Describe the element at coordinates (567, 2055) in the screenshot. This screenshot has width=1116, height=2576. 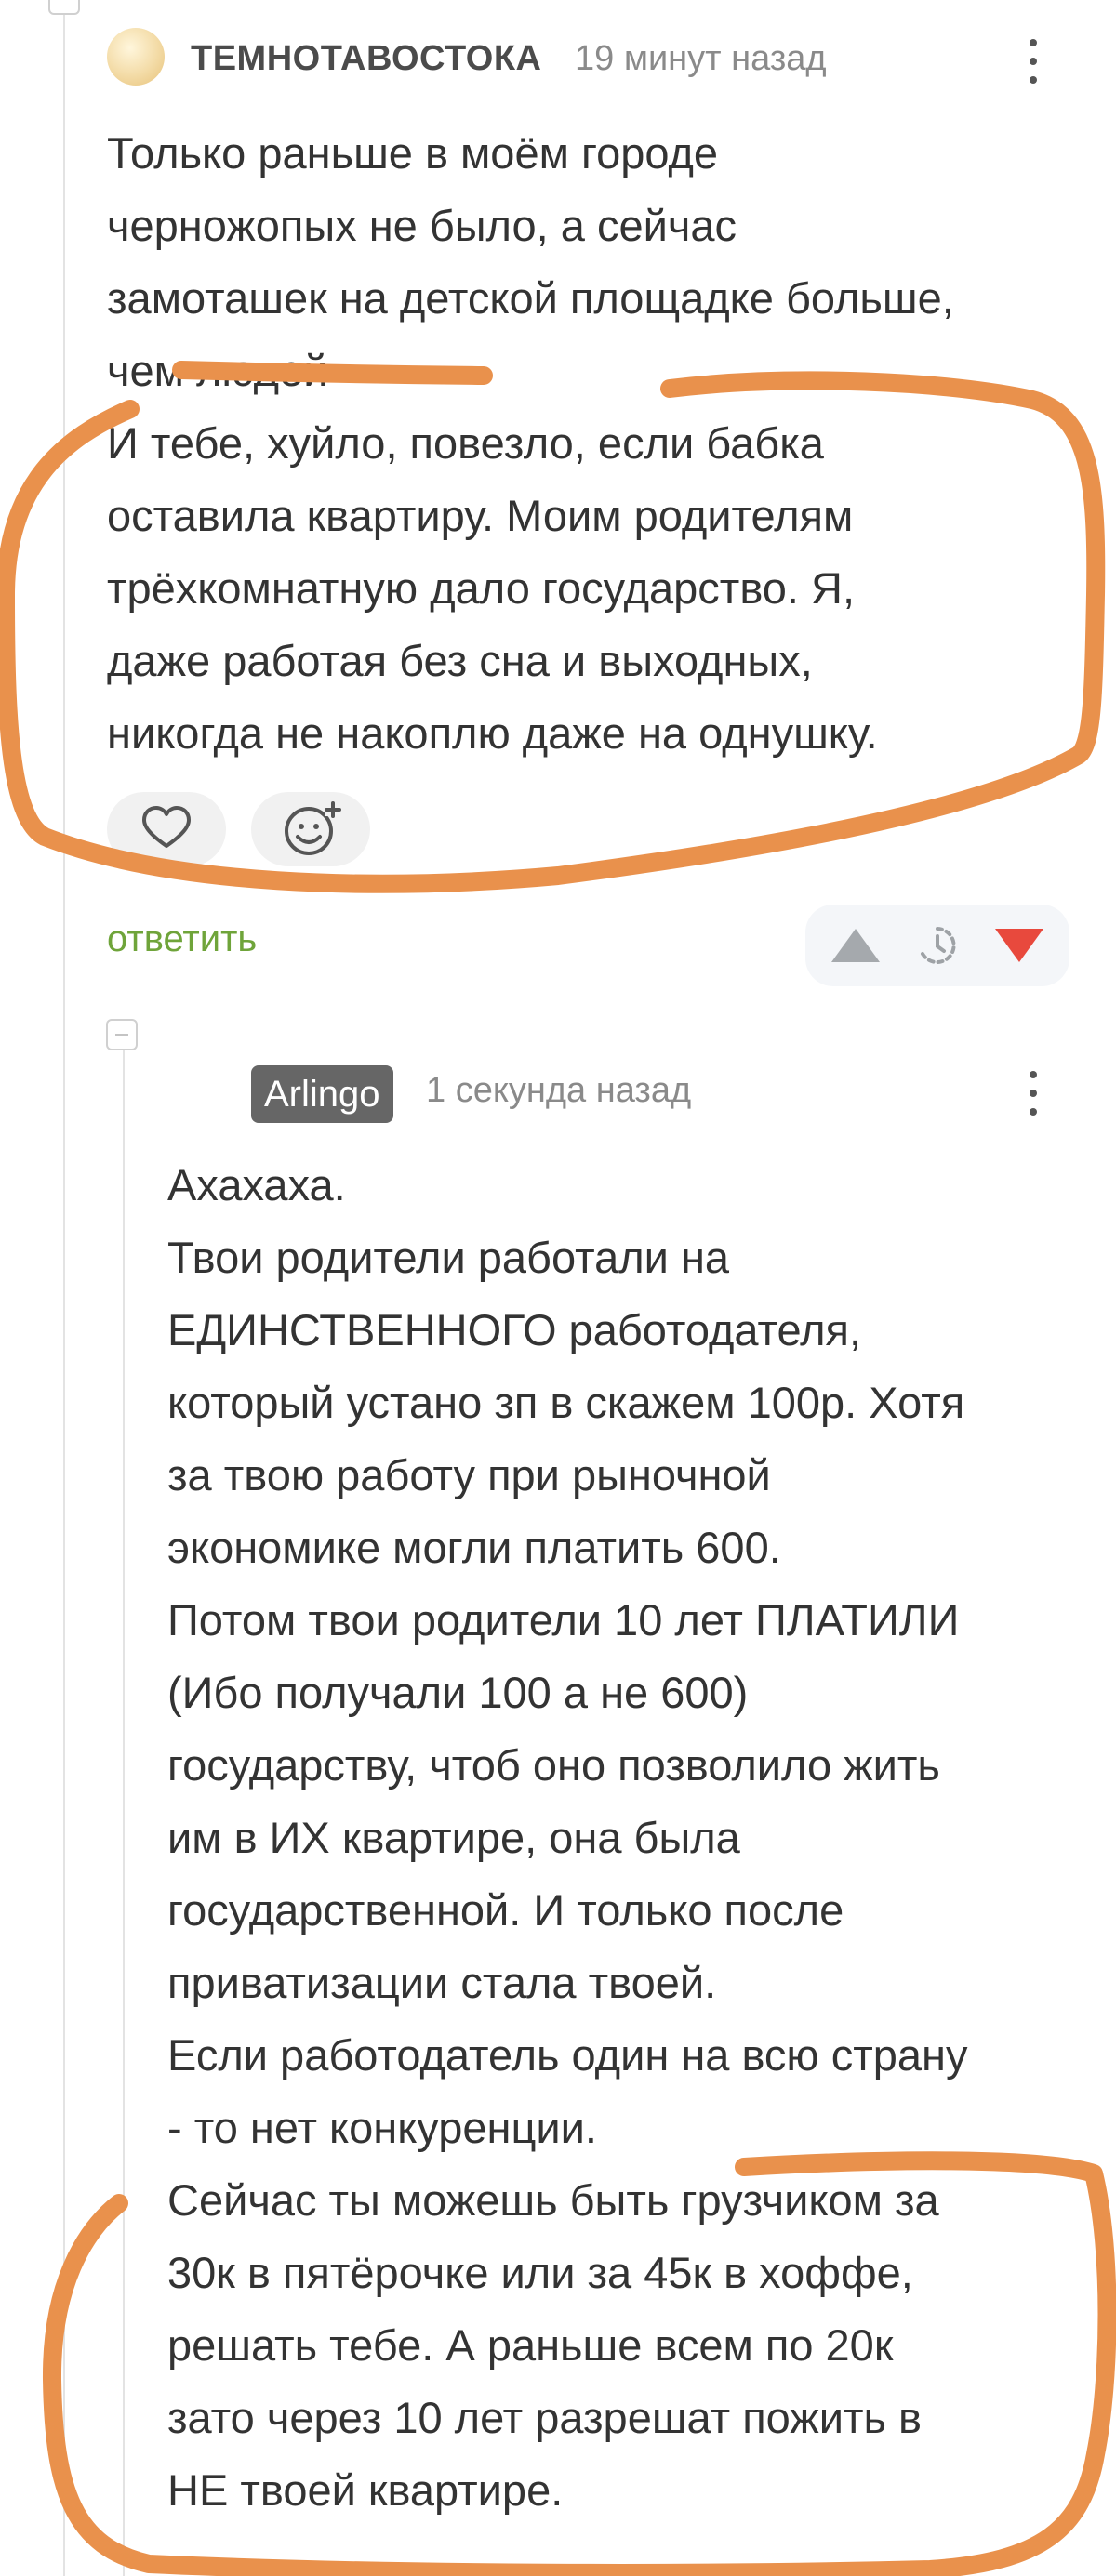
I see `comment-line: Если работодатель один на всю страну` at that location.